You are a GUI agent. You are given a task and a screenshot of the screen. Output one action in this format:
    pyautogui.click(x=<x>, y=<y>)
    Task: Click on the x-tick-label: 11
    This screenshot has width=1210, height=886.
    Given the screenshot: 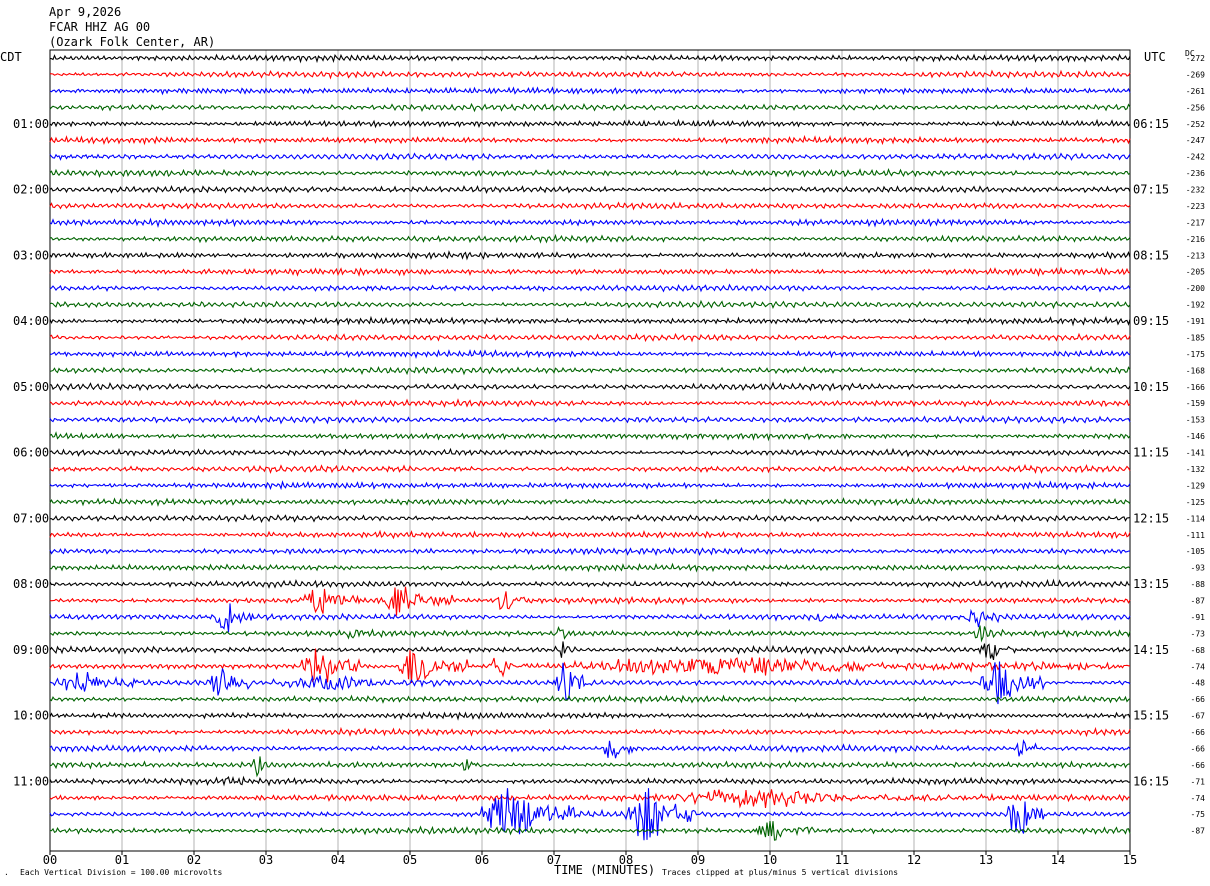 What is the action you would take?
    pyautogui.click(x=842, y=860)
    